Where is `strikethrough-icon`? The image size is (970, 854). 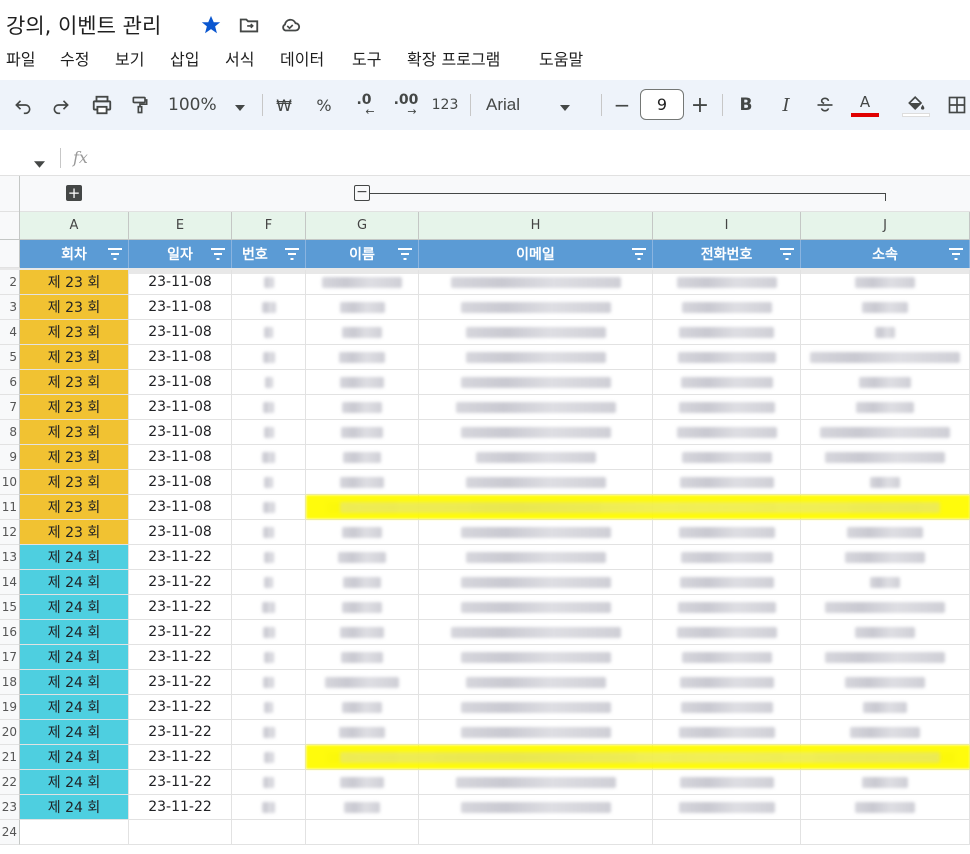 strikethrough-icon is located at coordinates (825, 105).